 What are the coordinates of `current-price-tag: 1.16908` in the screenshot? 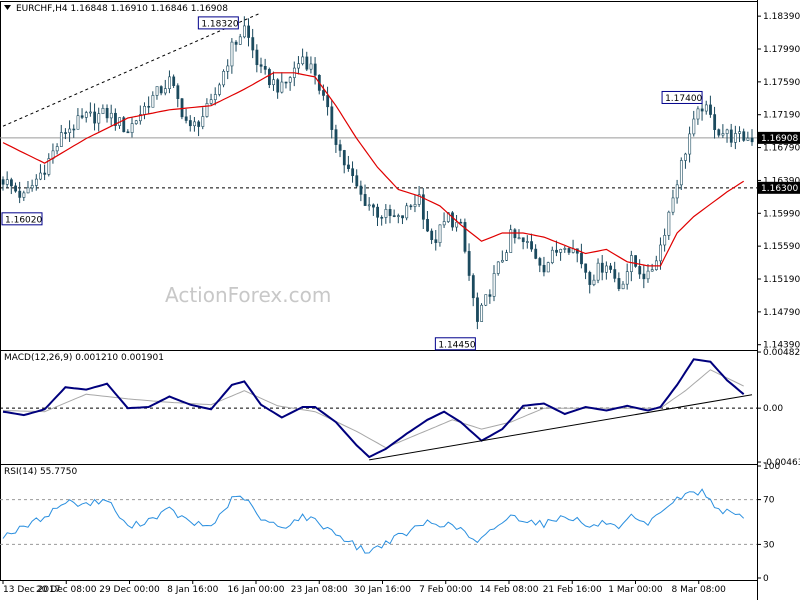 It's located at (779, 137).